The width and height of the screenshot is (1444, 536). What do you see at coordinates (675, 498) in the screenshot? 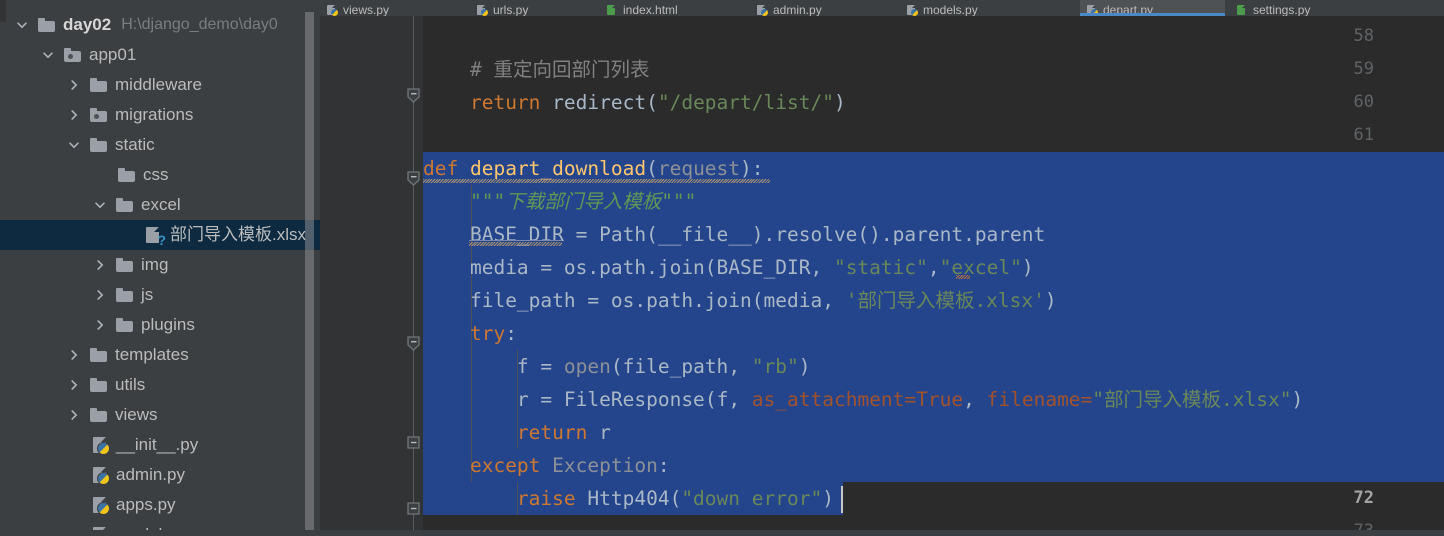
I see `code-line-72: raise Http404("down error")` at bounding box center [675, 498].